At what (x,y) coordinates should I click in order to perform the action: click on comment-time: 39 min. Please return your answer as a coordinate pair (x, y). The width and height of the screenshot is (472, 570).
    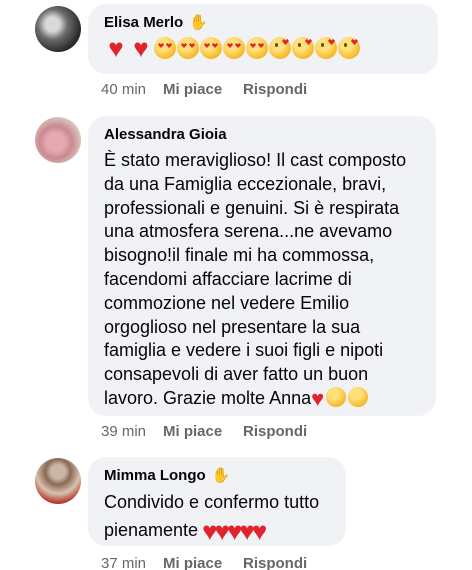
    Looking at the image, I should click on (124, 431).